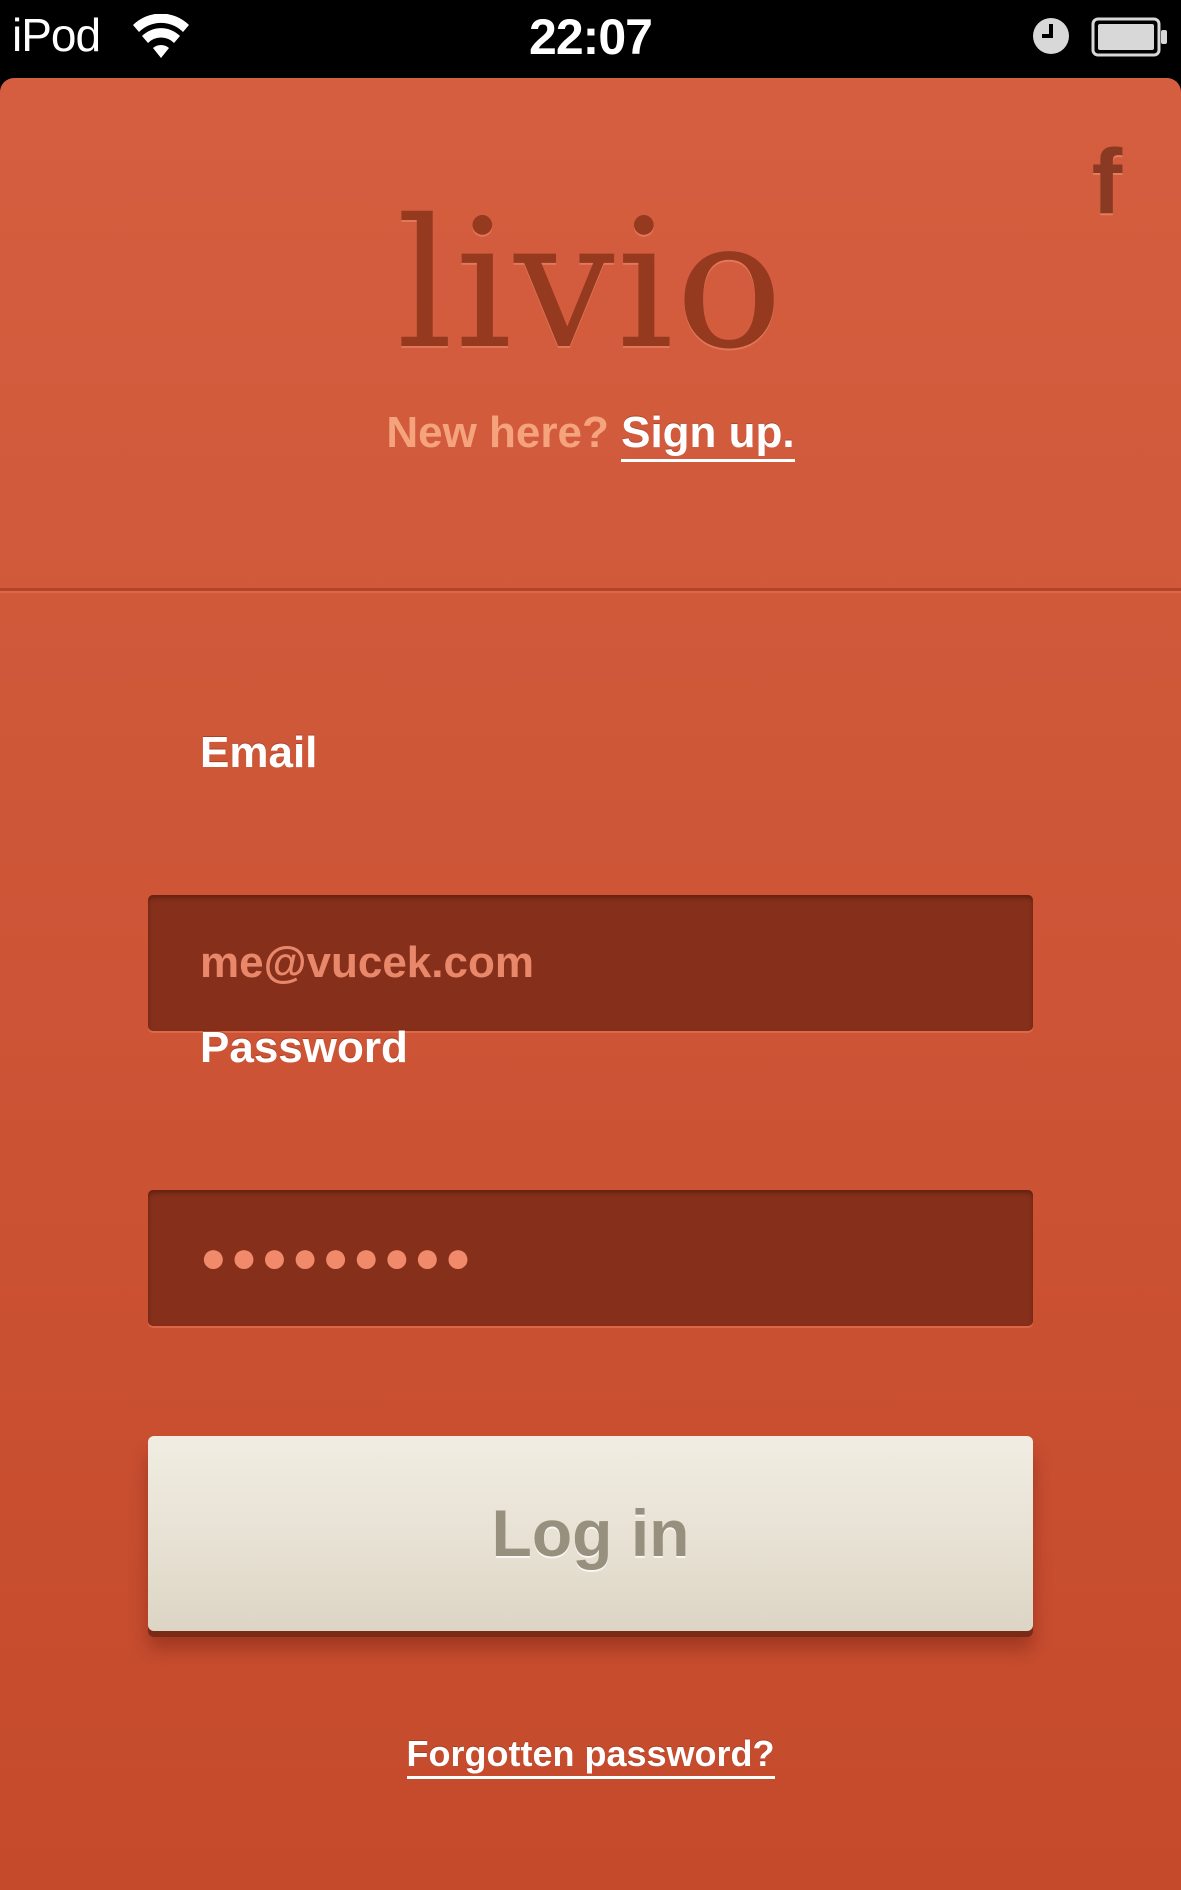  What do you see at coordinates (708, 435) in the screenshot?
I see `signup-link: Sign up.` at bounding box center [708, 435].